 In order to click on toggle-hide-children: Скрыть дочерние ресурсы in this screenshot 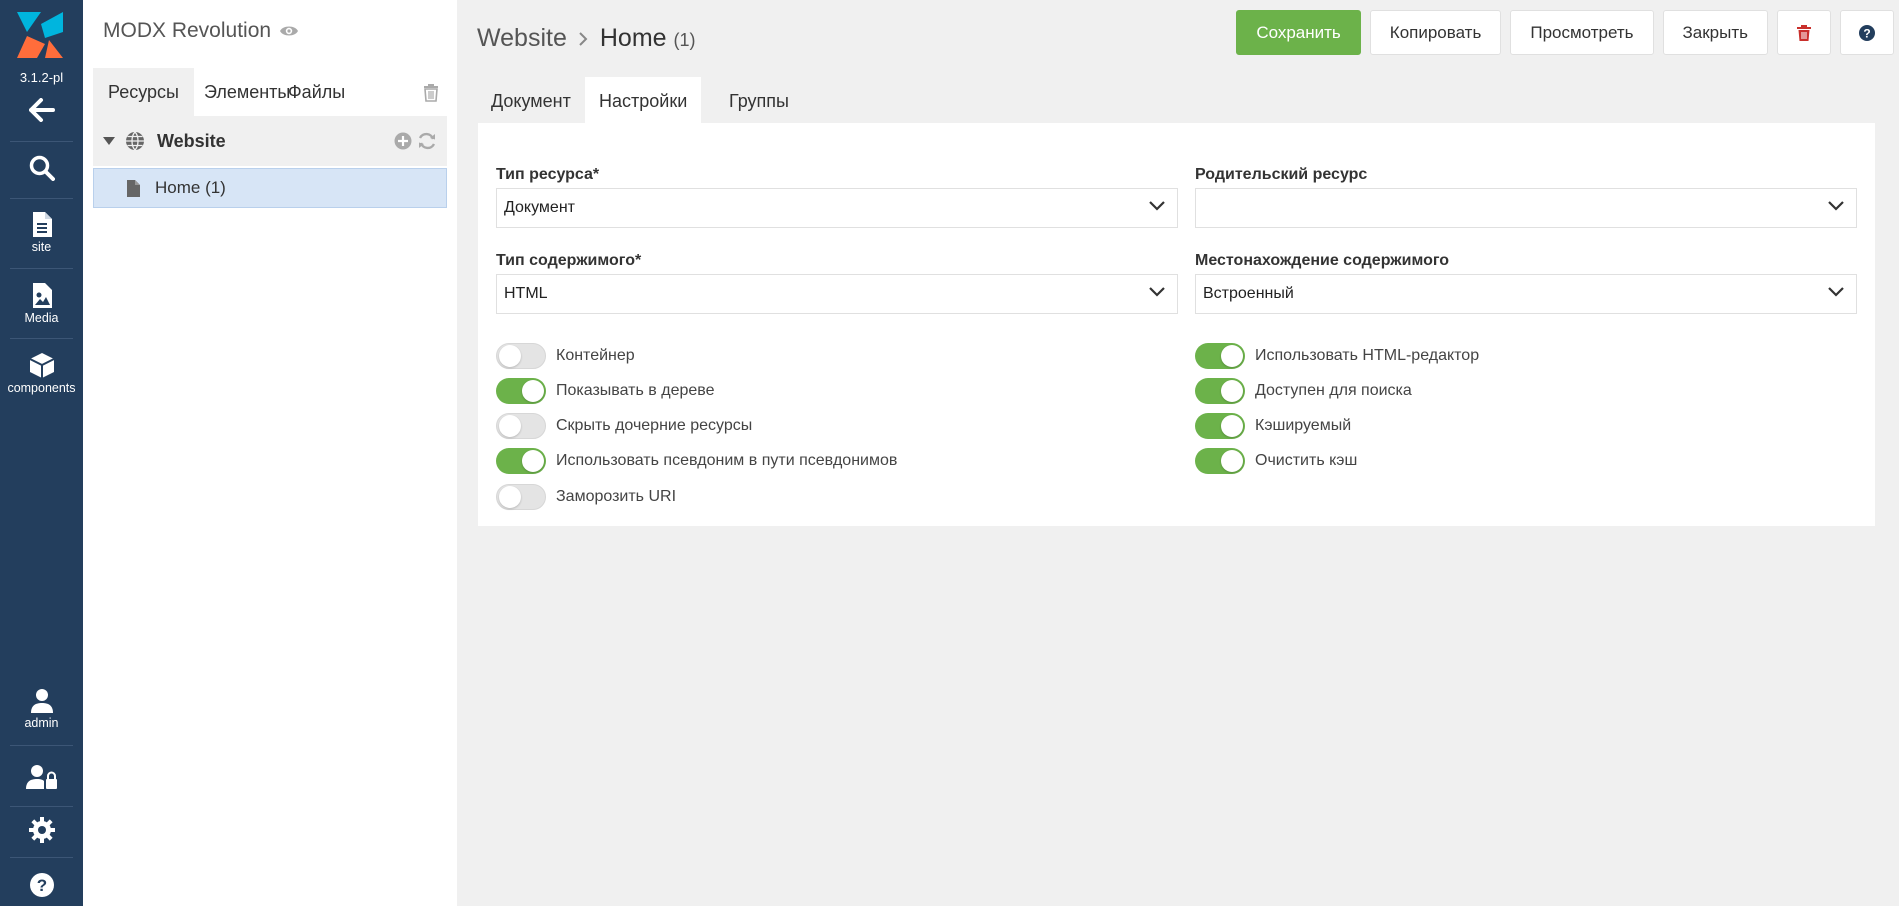, I will do `click(624, 426)`.